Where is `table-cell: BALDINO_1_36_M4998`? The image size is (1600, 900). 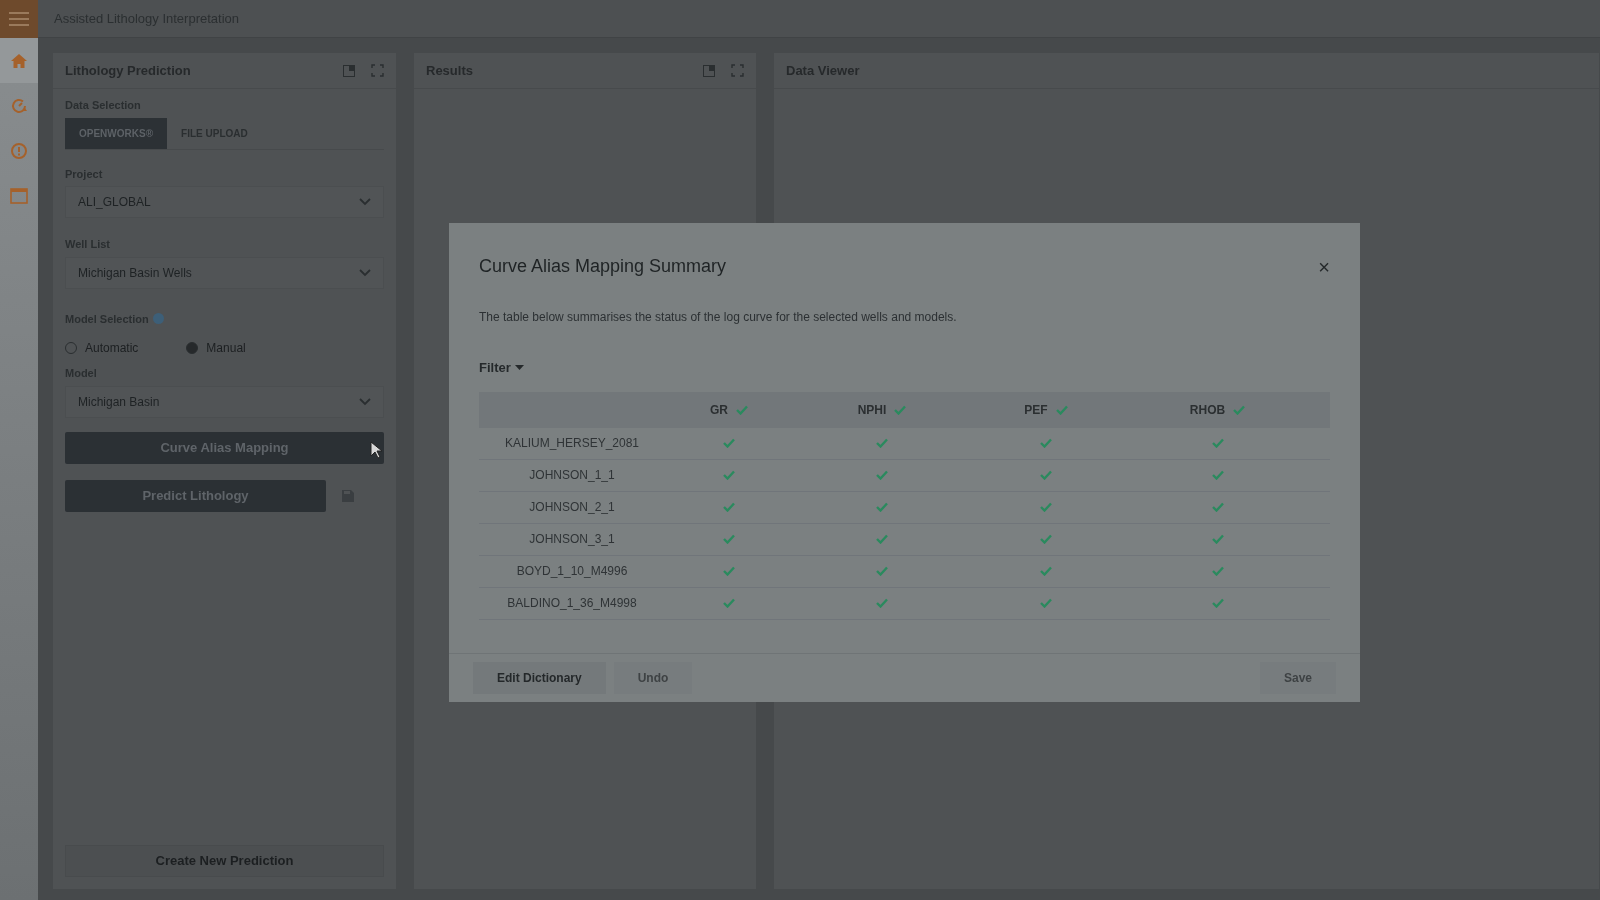
table-cell: BALDINO_1_36_M4998 is located at coordinates (572, 603).